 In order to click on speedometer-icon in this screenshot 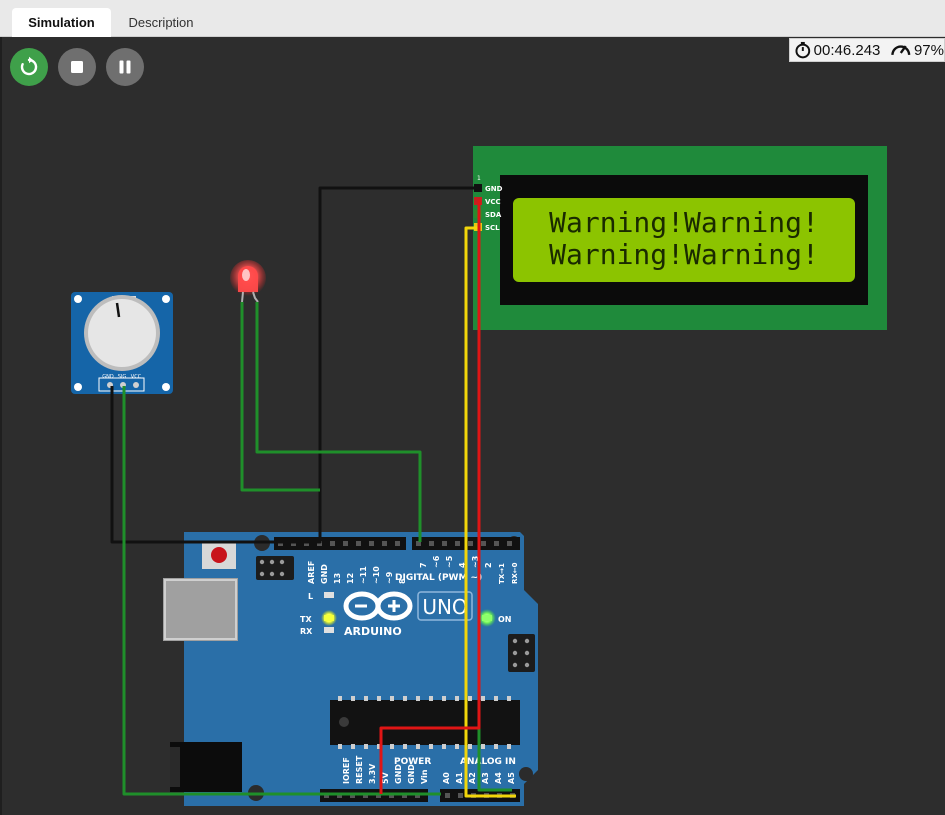, I will do `click(901, 50)`.